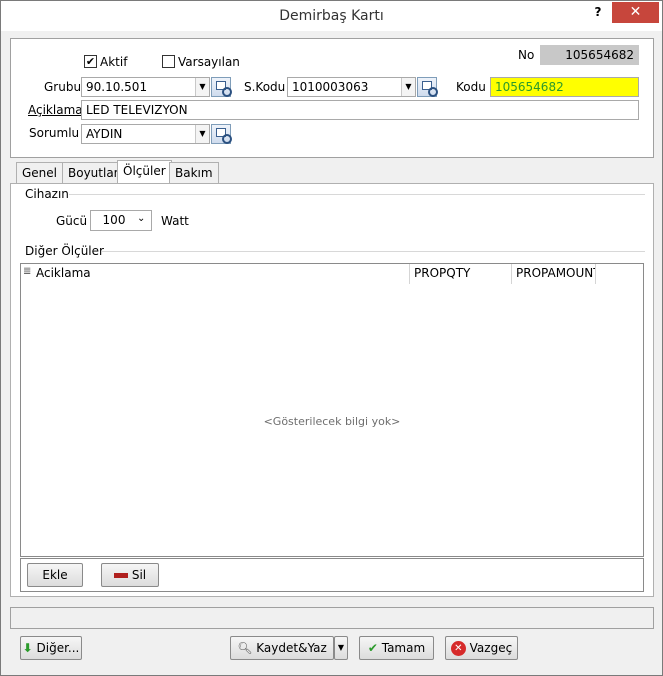  What do you see at coordinates (564, 87) in the screenshot?
I see `kodu-field: 105654682` at bounding box center [564, 87].